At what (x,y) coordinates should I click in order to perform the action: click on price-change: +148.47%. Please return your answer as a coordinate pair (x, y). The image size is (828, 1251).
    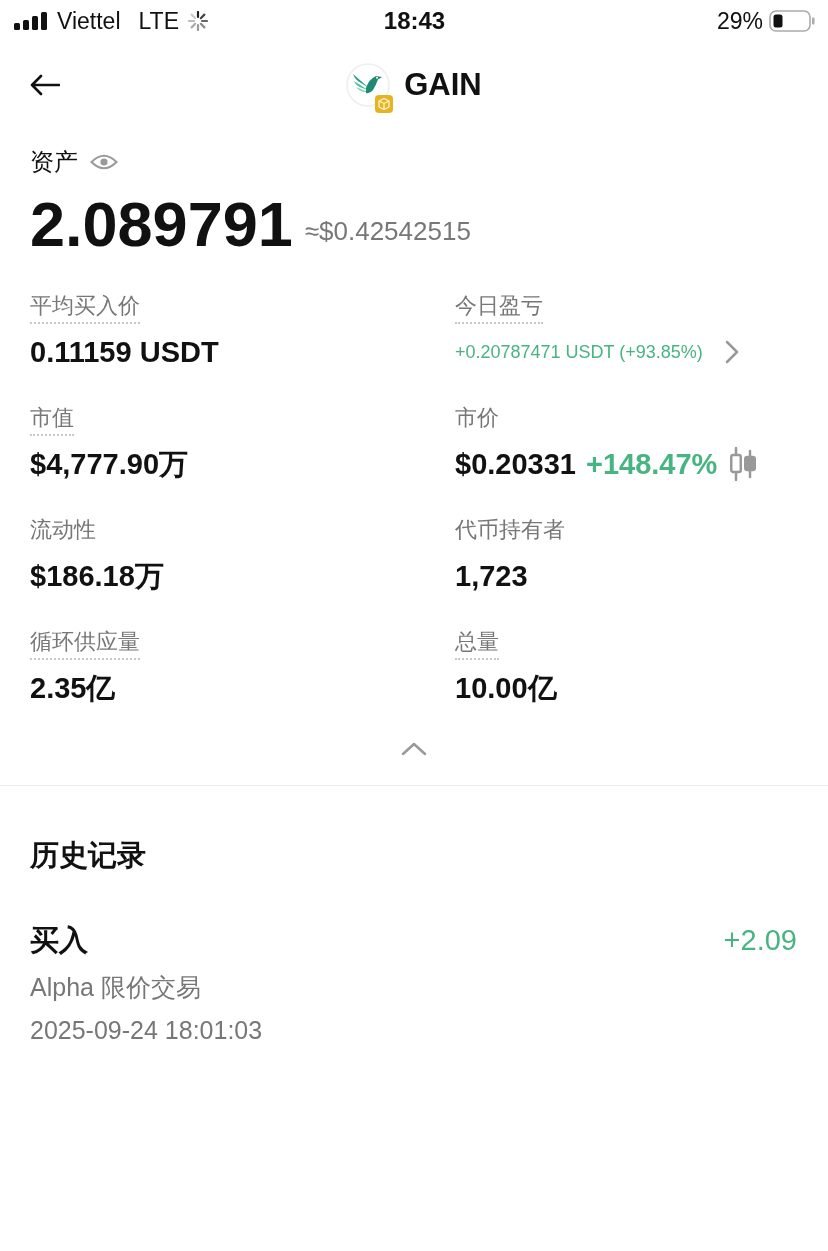
    Looking at the image, I should click on (651, 464).